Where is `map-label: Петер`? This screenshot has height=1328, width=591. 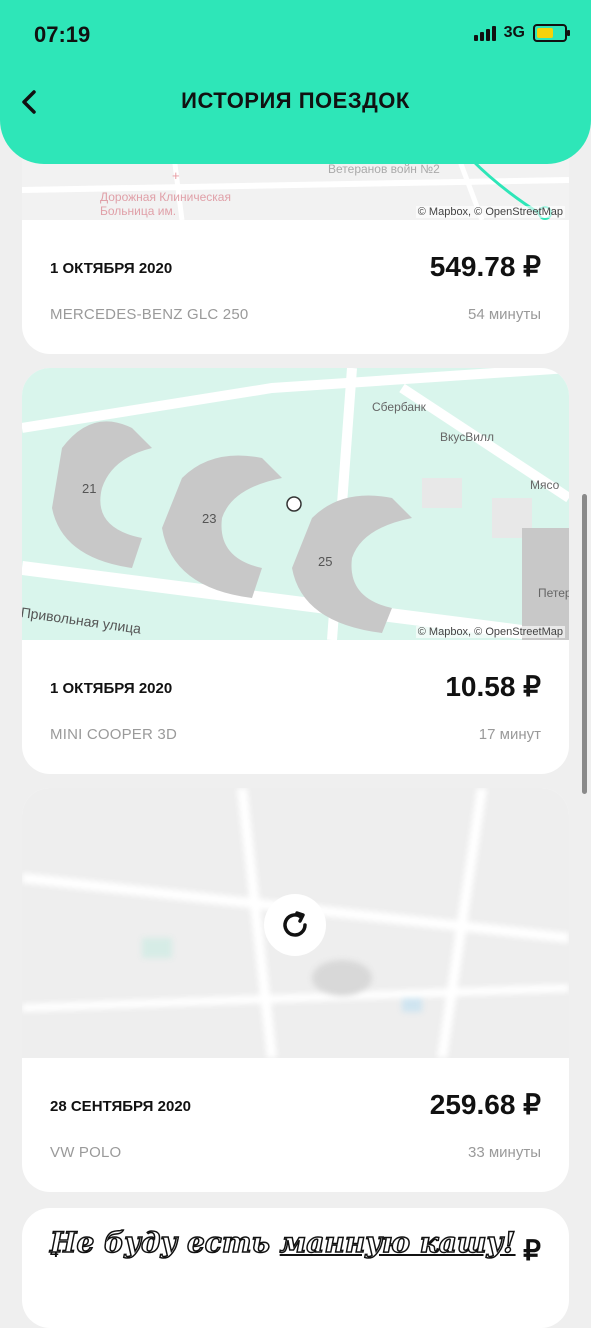
map-label: Петер is located at coordinates (553, 593).